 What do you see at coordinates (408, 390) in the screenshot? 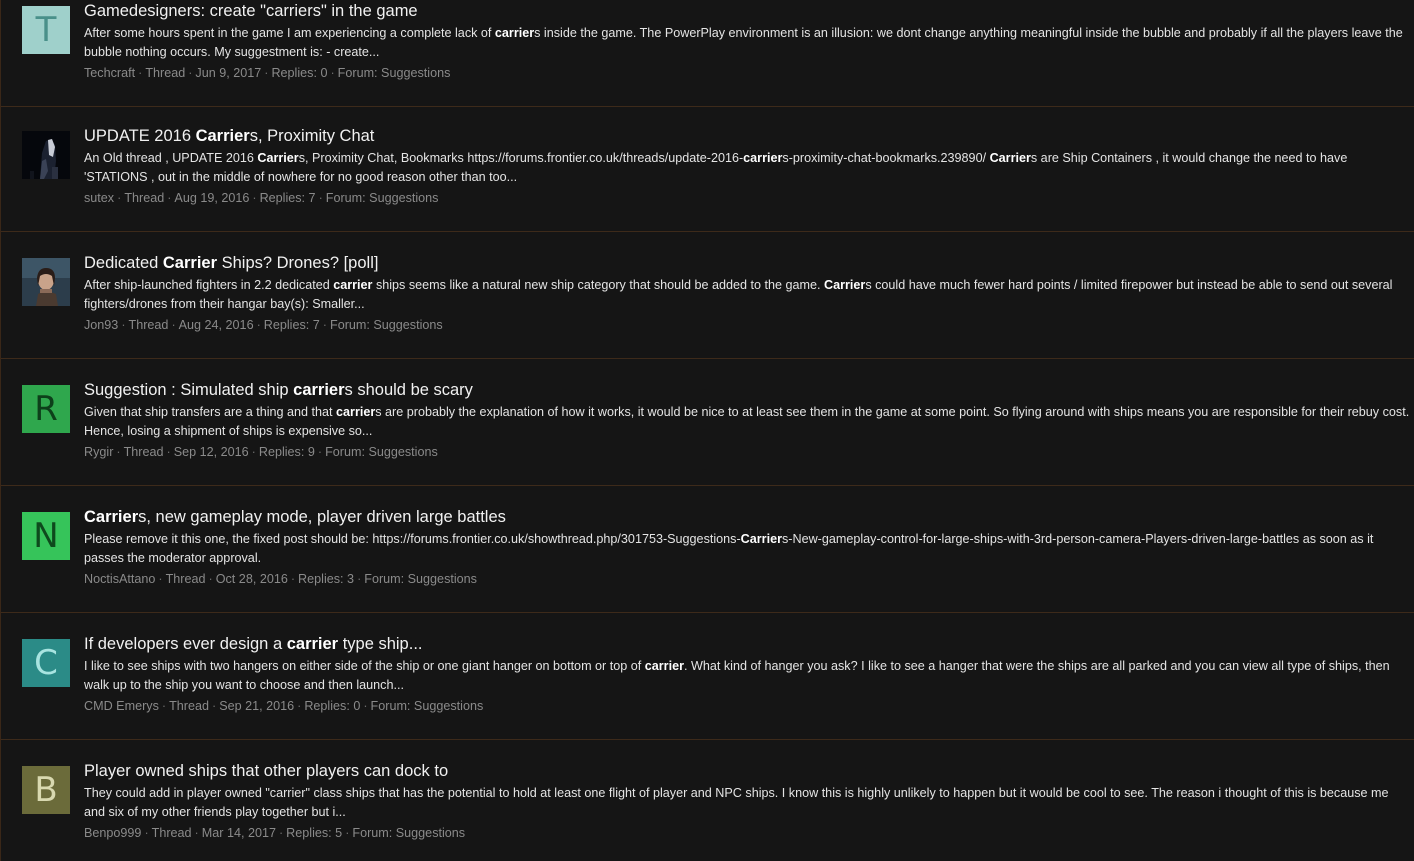
I see `title-text: s should be scary` at bounding box center [408, 390].